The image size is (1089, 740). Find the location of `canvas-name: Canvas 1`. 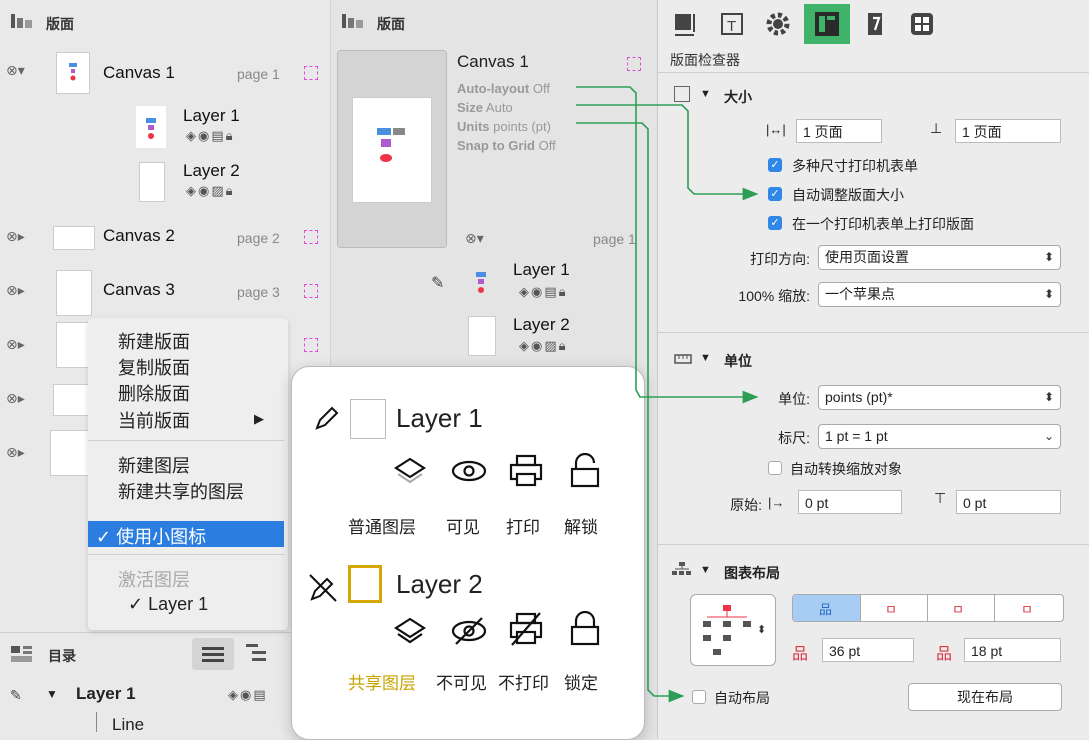

canvas-name: Canvas 1 is located at coordinates (139, 73).